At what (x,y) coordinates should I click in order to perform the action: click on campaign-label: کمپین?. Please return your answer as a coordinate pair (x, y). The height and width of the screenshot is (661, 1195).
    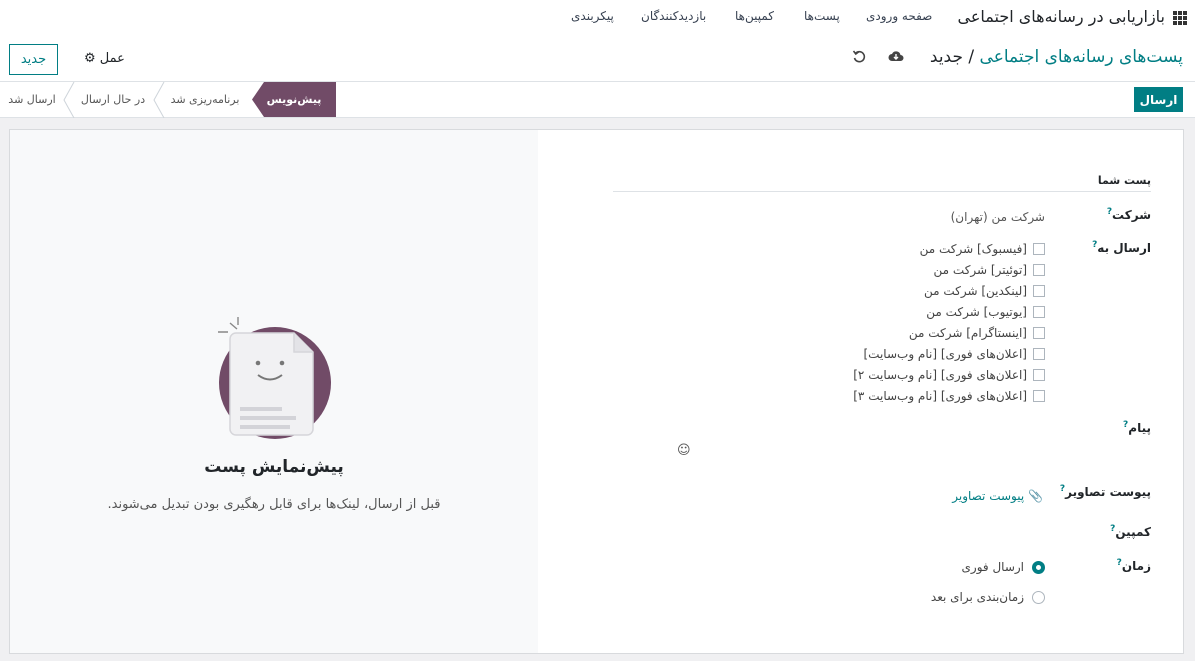
    Looking at the image, I should click on (1130, 531).